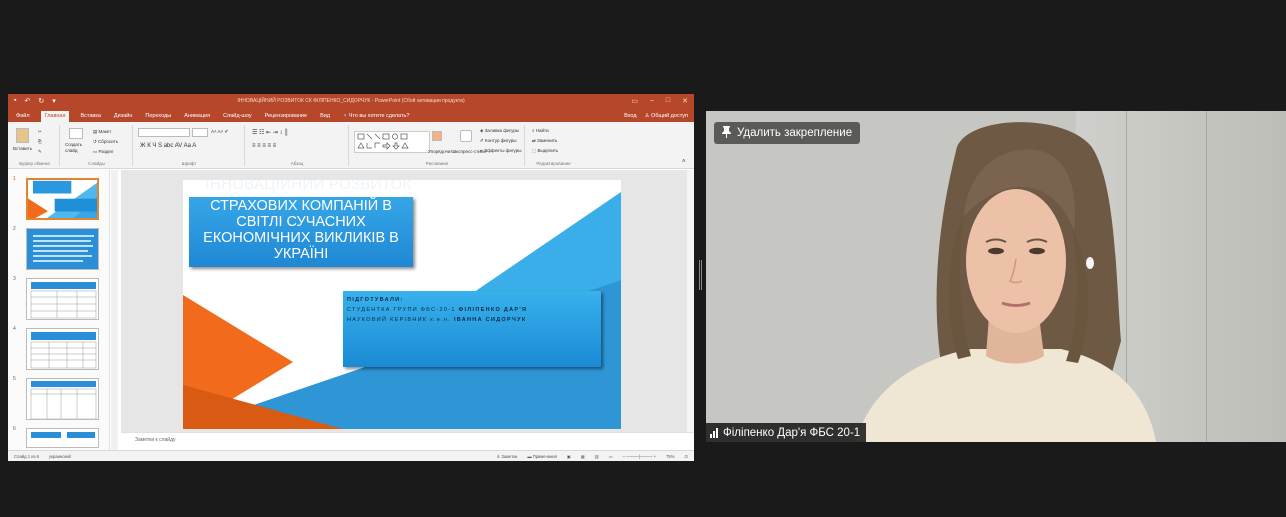 This screenshot has width=1286, height=517. Describe the element at coordinates (189, 163) in the screenshot. I see `font-label: Шрифт` at that location.